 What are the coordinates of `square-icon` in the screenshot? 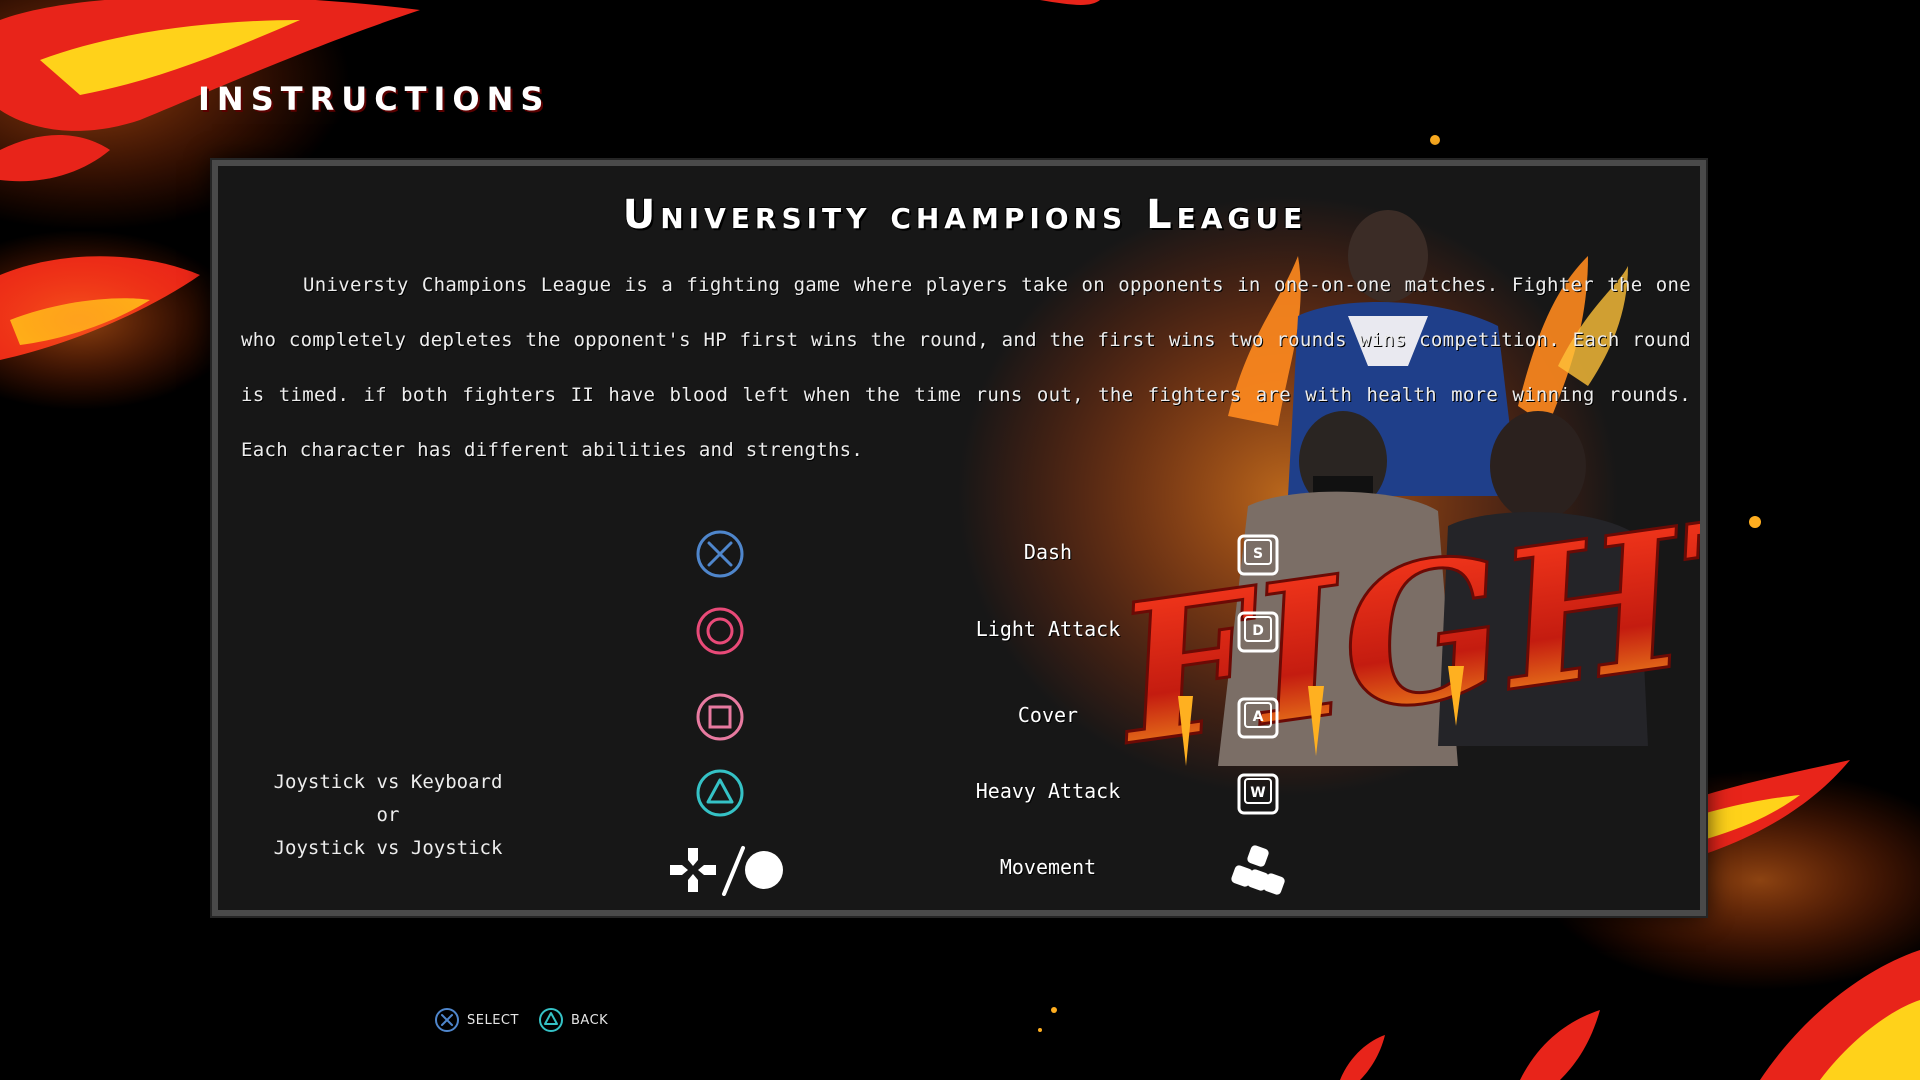 It's located at (720, 717).